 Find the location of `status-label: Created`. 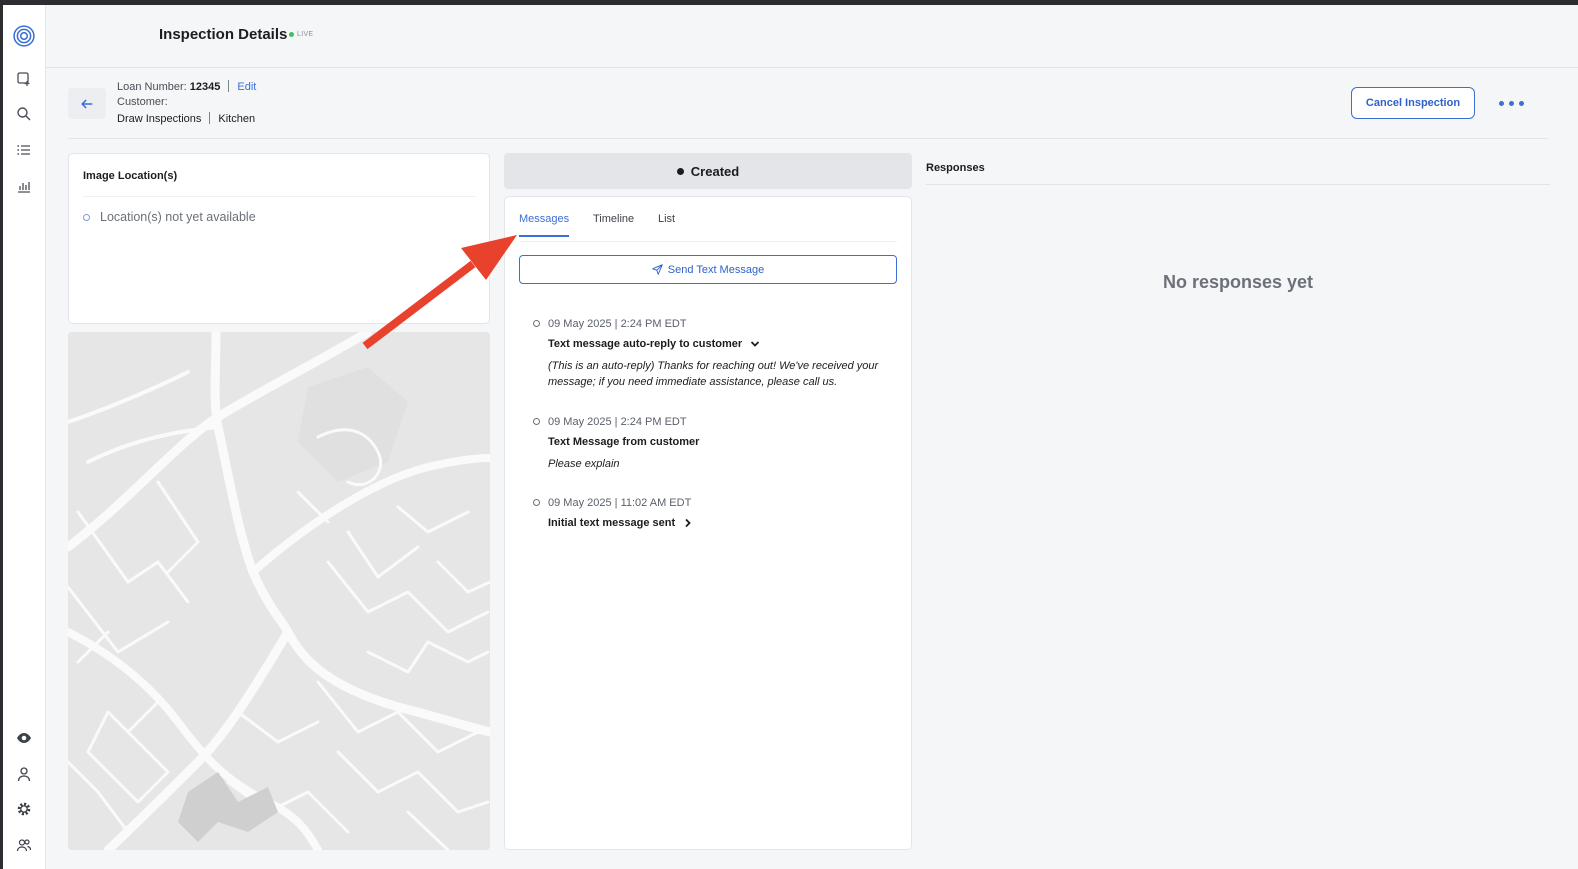

status-label: Created is located at coordinates (715, 171).